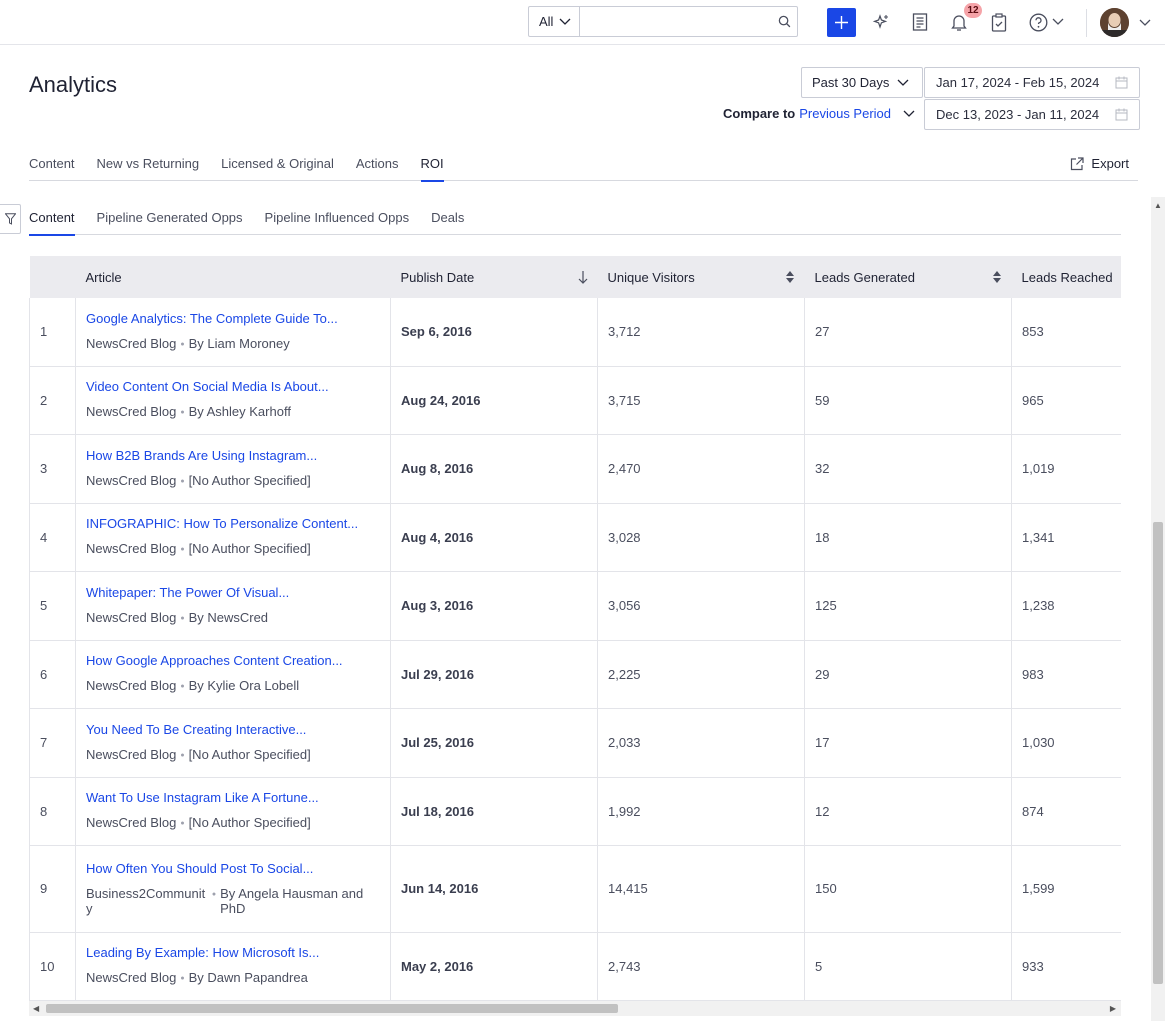  Describe the element at coordinates (1018, 82) in the screenshot. I see `date-range-value: Jan 17, 2024 - Feb 15, 2024` at that location.